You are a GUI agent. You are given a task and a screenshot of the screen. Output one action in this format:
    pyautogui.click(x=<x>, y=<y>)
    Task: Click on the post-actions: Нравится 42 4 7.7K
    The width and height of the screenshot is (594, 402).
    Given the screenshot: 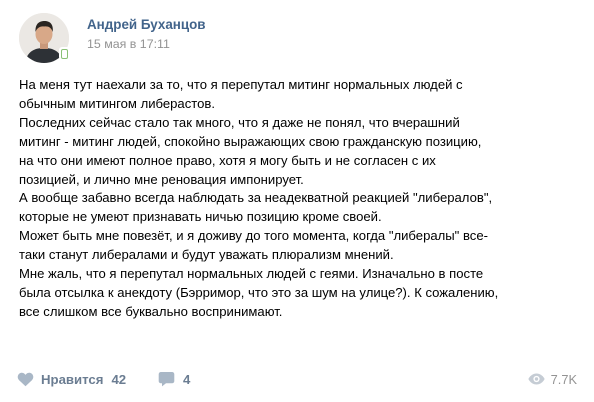 What is the action you would take?
    pyautogui.click(x=297, y=379)
    